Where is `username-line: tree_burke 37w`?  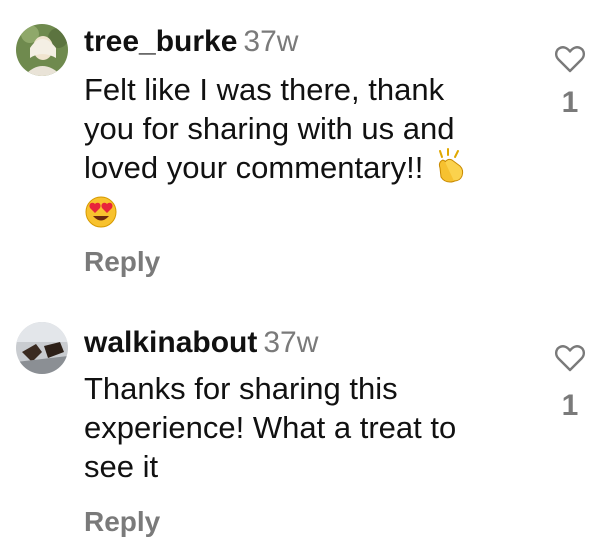
username-line: tree_burke 37w is located at coordinates (191, 42).